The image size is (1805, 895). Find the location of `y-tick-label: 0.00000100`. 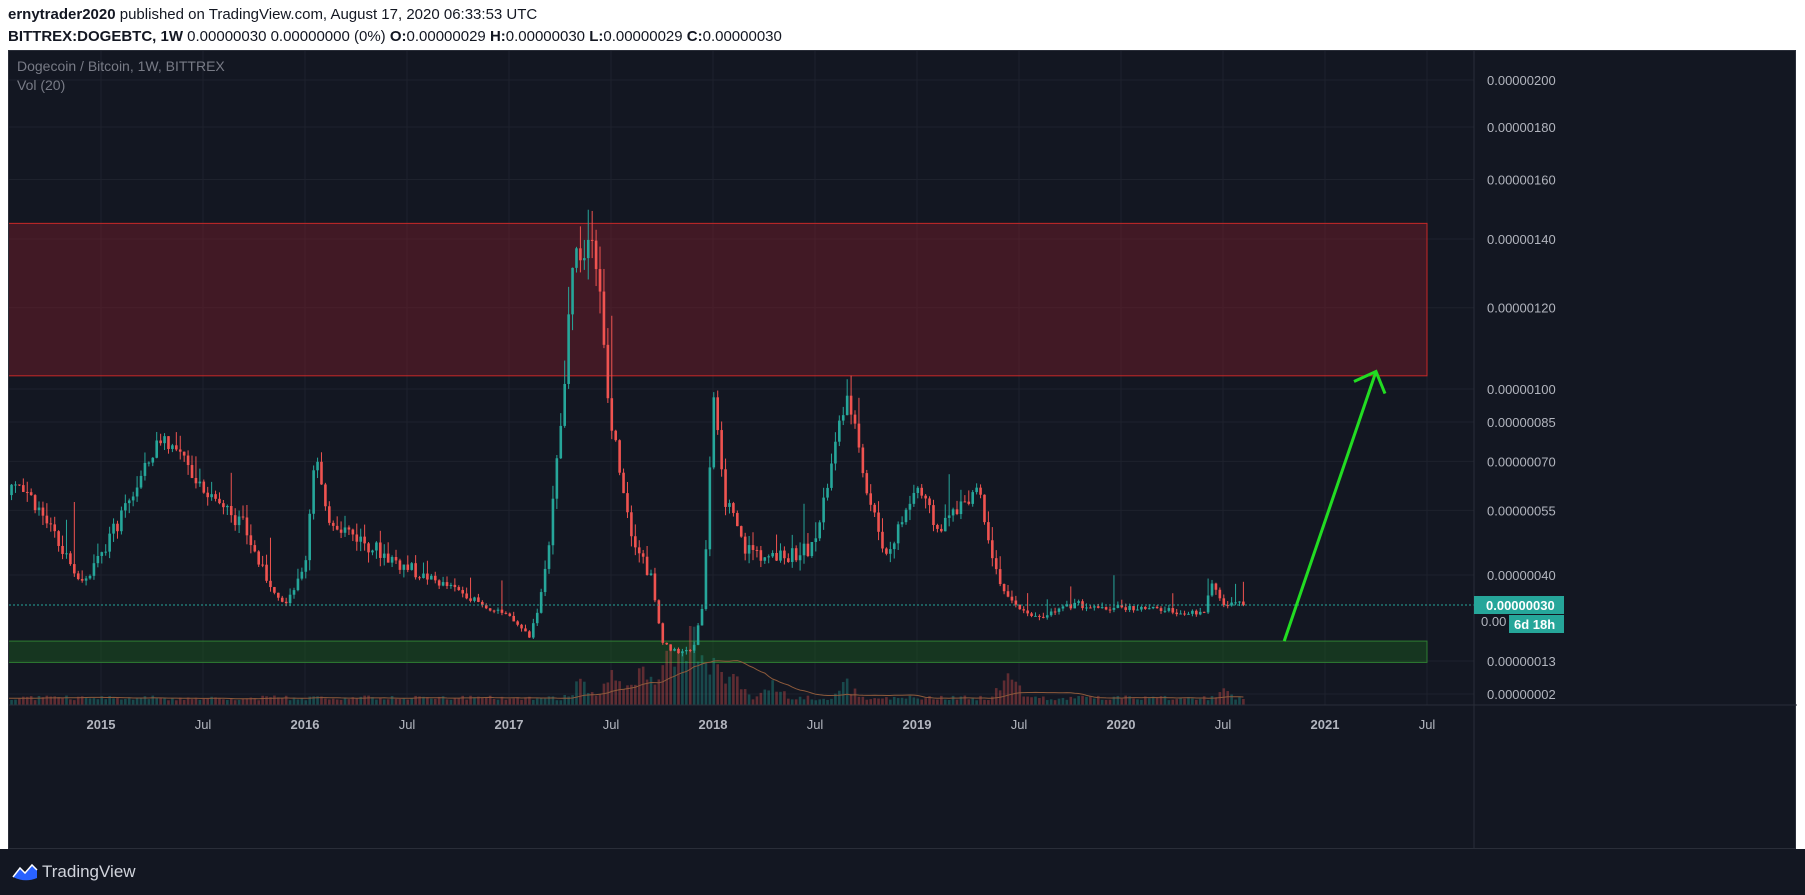

y-tick-label: 0.00000100 is located at coordinates (1521, 389).